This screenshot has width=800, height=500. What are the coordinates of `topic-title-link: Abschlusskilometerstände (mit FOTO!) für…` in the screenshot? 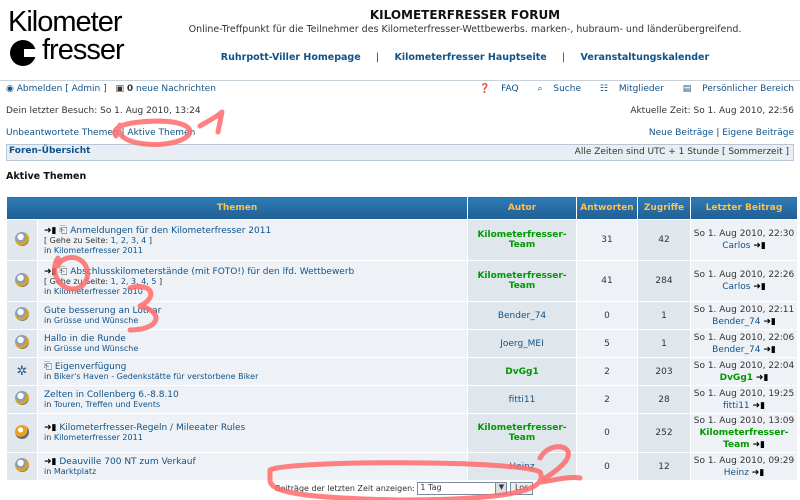 It's located at (212, 272).